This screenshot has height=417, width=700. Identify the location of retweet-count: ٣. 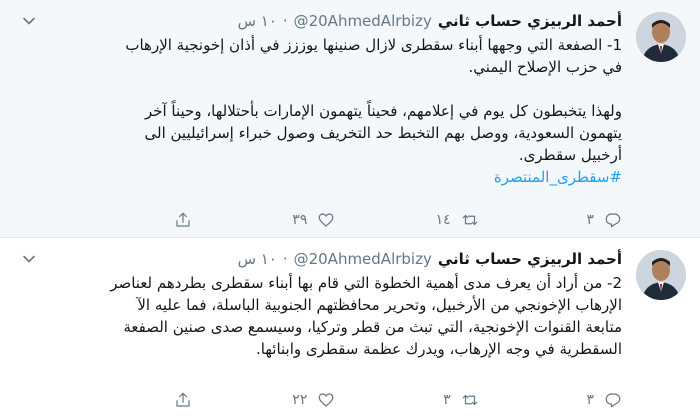
(447, 400).